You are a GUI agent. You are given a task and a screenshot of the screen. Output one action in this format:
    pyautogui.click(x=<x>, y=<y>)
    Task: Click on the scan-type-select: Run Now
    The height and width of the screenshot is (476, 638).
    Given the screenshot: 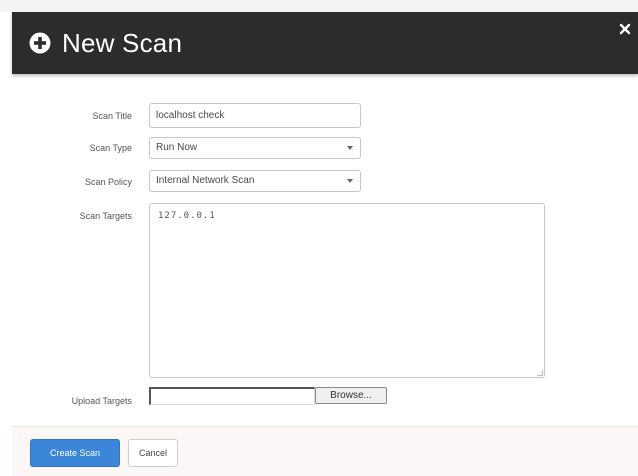 What is the action you would take?
    pyautogui.click(x=255, y=148)
    